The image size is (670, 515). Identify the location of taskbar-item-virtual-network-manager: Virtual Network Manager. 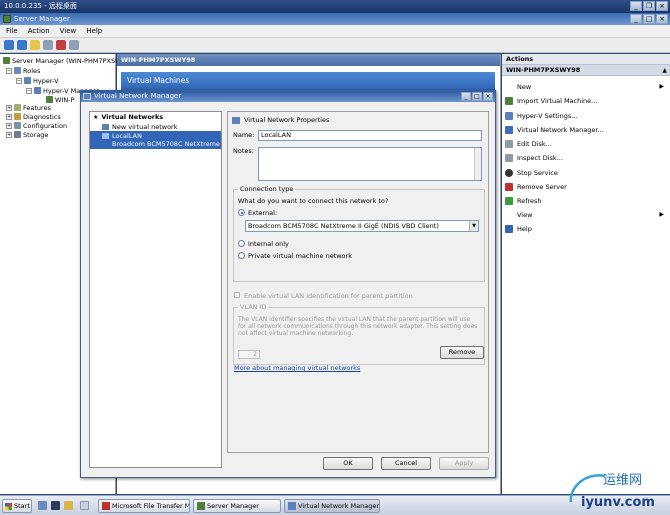
(332, 506).